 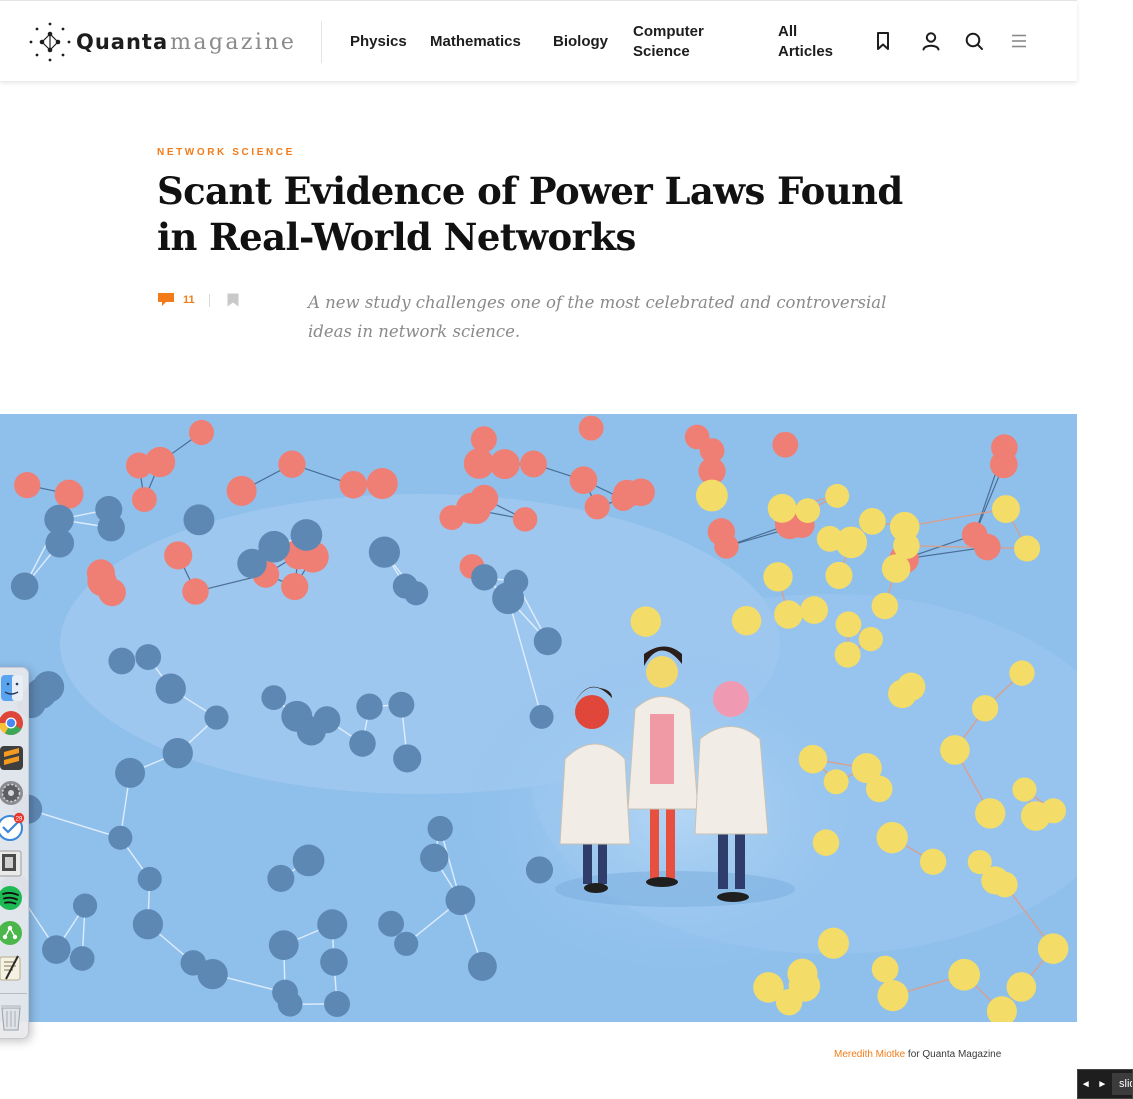 I want to click on airmail-badge: 29, so click(x=19, y=819).